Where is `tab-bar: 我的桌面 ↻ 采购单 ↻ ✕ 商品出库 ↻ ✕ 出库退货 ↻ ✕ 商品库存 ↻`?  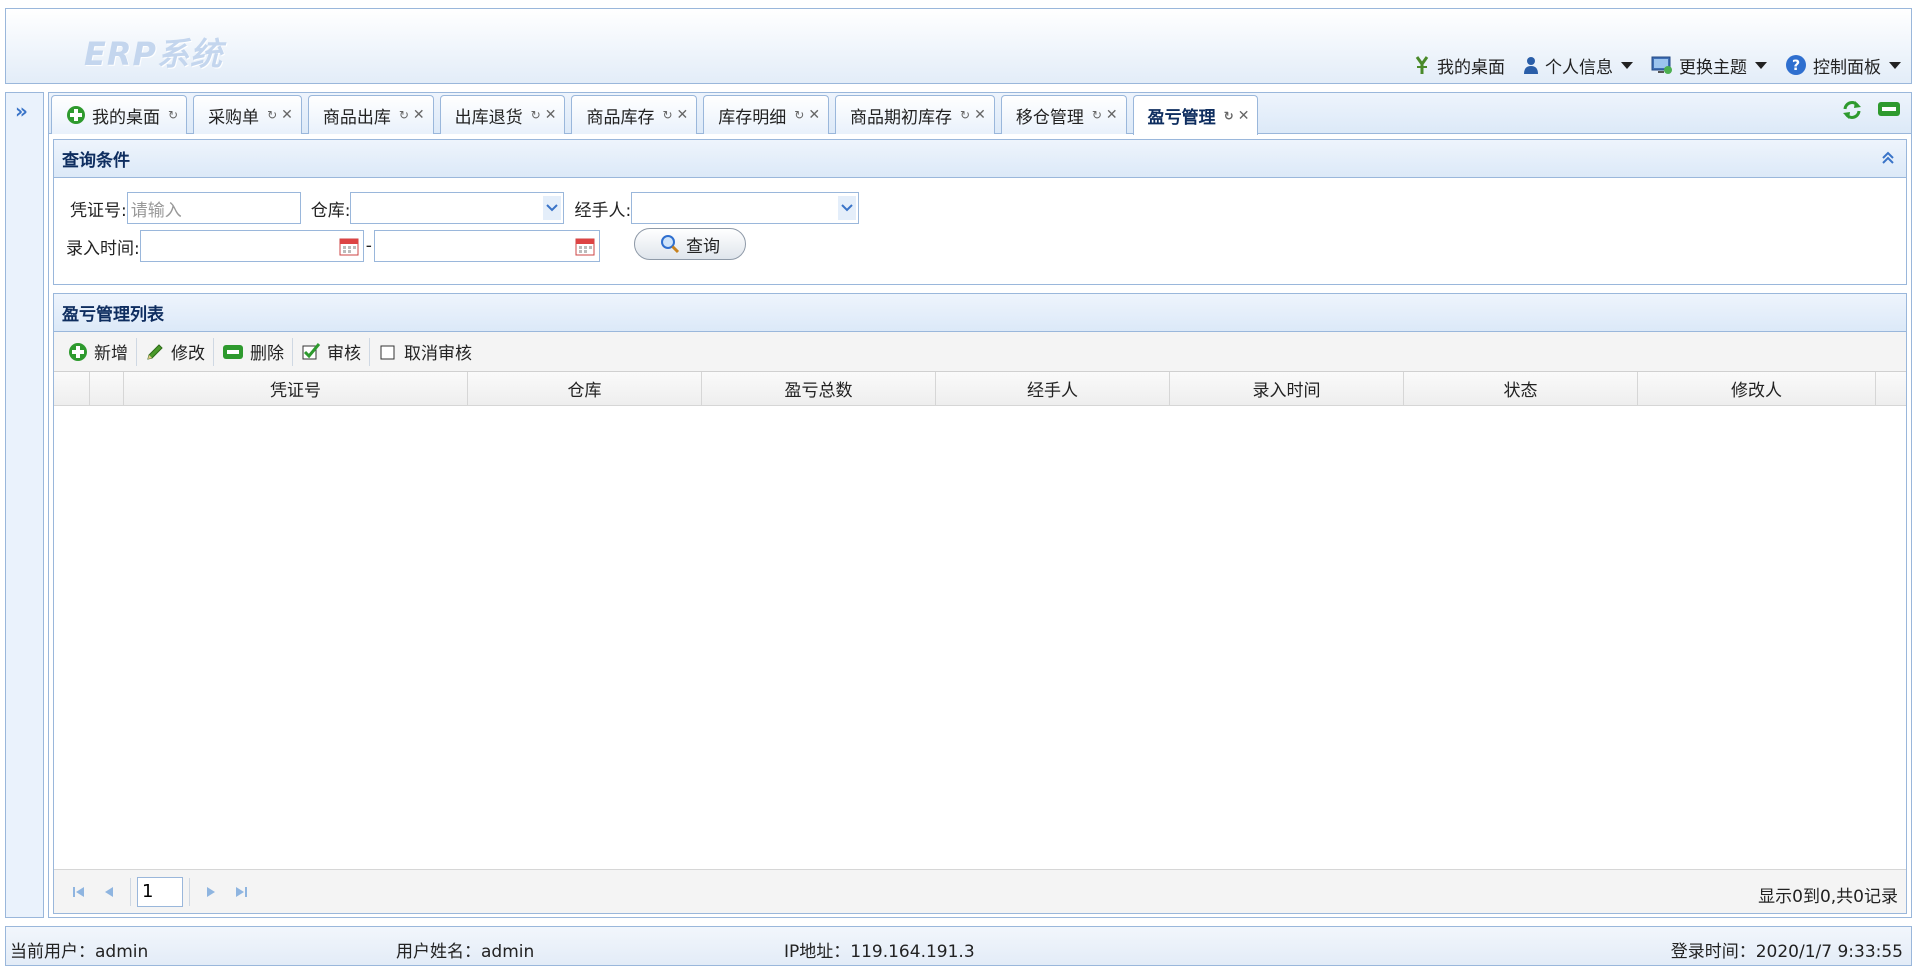
tab-bar: 我的桌面 ↻ 采购单 ↻ ✕ 商品出库 ↻ ✕ 出库退货 ↻ ✕ 商品库存 ↻ is located at coordinates (980, 114).